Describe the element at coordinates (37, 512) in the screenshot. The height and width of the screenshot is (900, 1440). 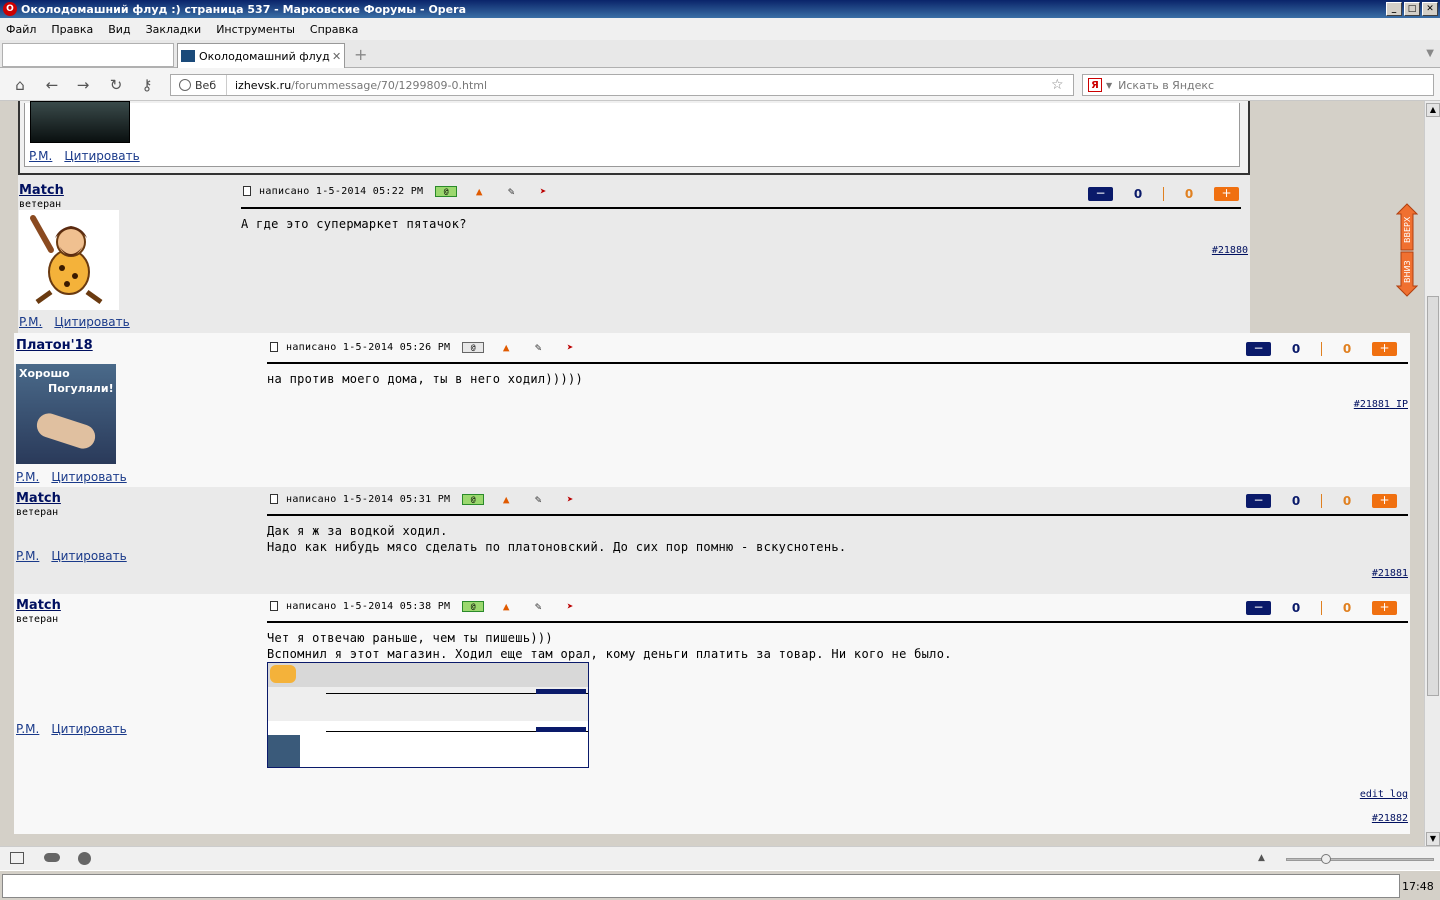
I see `post-author-rank: ветеран` at that location.